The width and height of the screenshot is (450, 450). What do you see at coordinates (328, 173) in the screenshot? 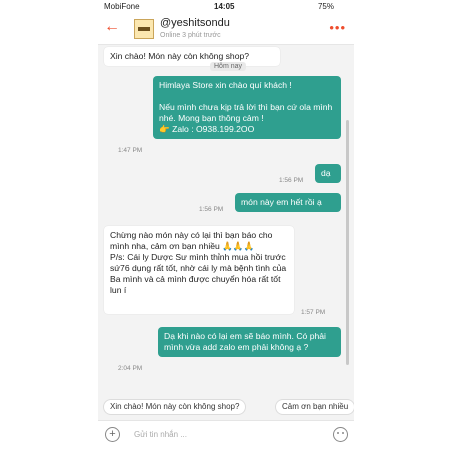
I see `message-bubble-outgoing: dạ` at bounding box center [328, 173].